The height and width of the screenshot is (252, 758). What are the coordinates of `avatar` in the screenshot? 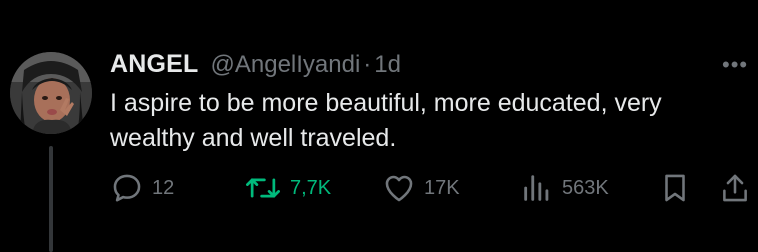 It's located at (51, 93).